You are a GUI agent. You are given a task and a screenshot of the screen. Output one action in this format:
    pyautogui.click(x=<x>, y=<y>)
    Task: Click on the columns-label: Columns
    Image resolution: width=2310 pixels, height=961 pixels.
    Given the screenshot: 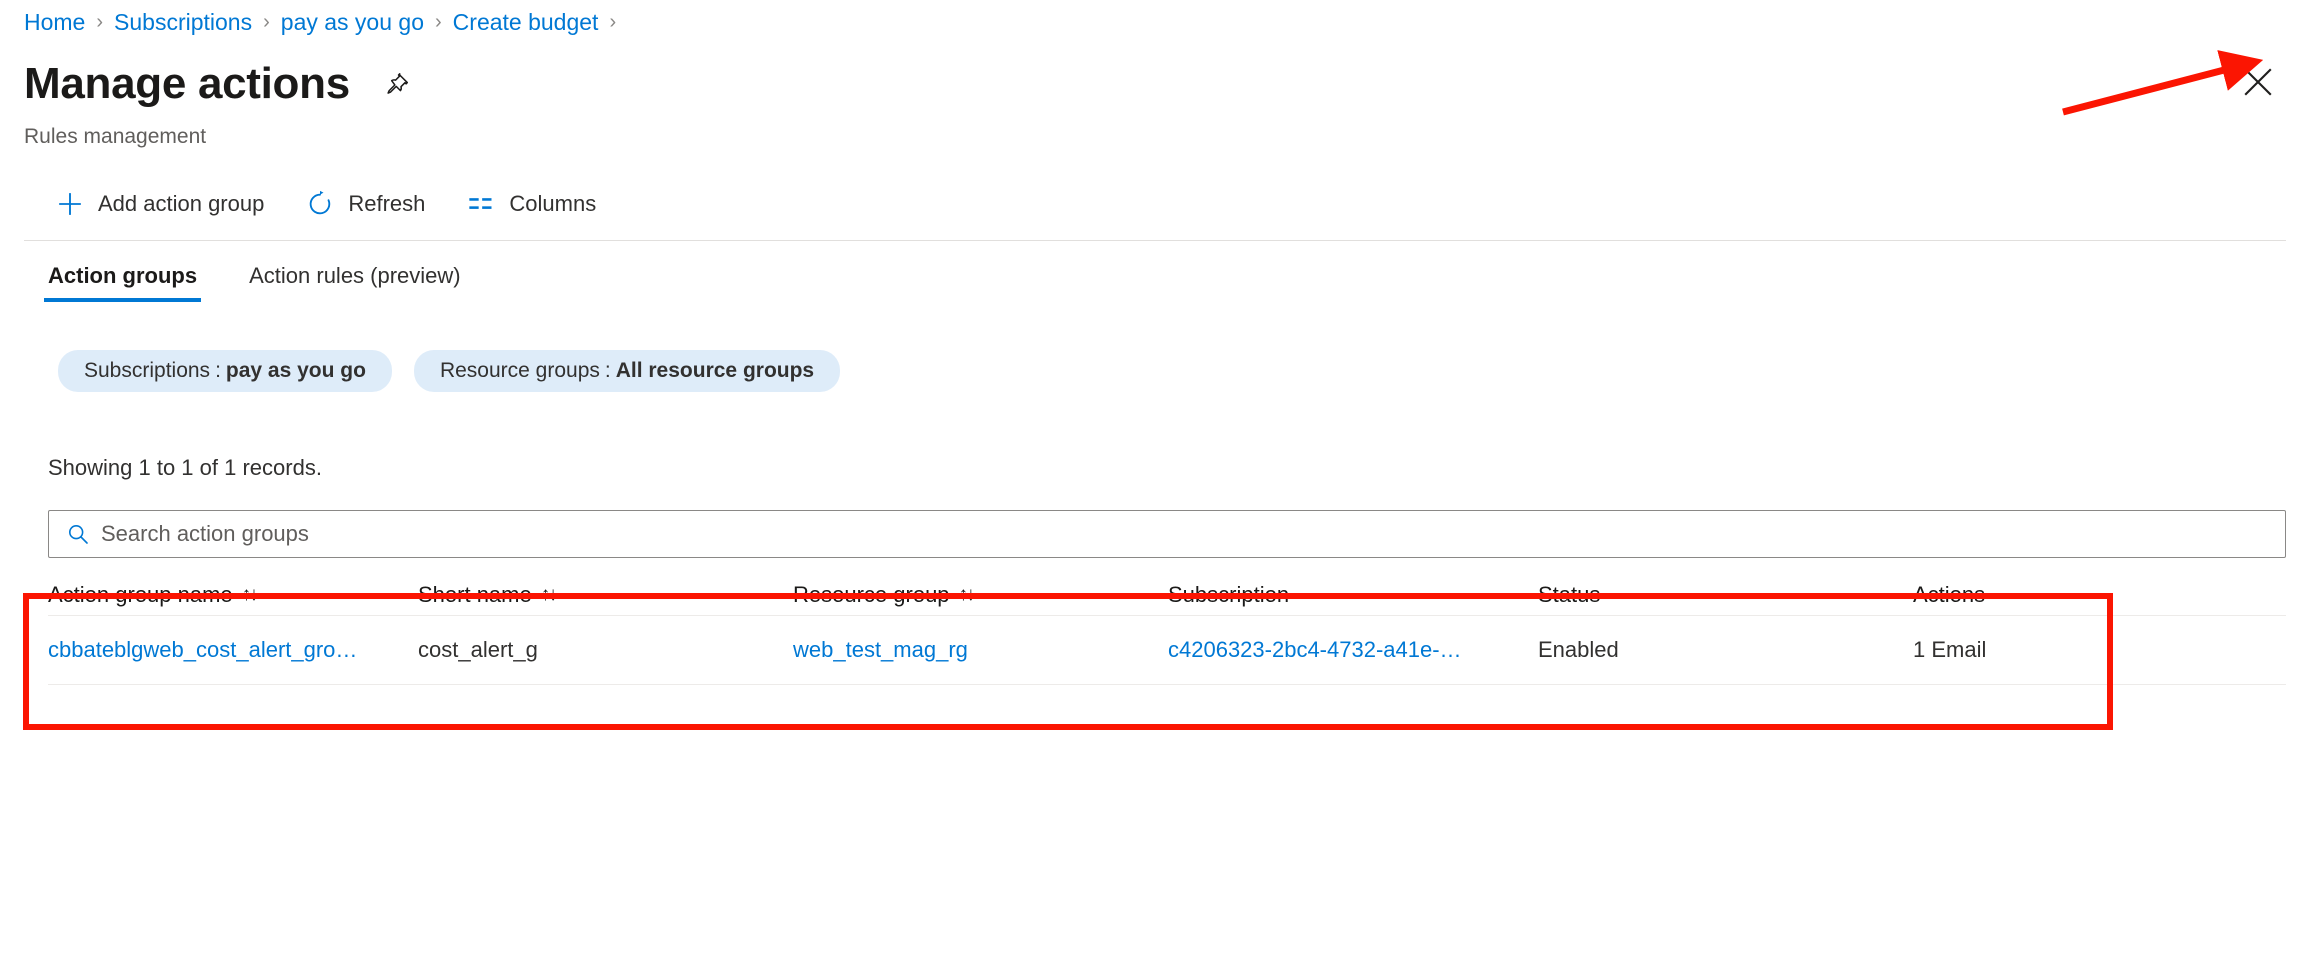 What is the action you would take?
    pyautogui.click(x=553, y=203)
    